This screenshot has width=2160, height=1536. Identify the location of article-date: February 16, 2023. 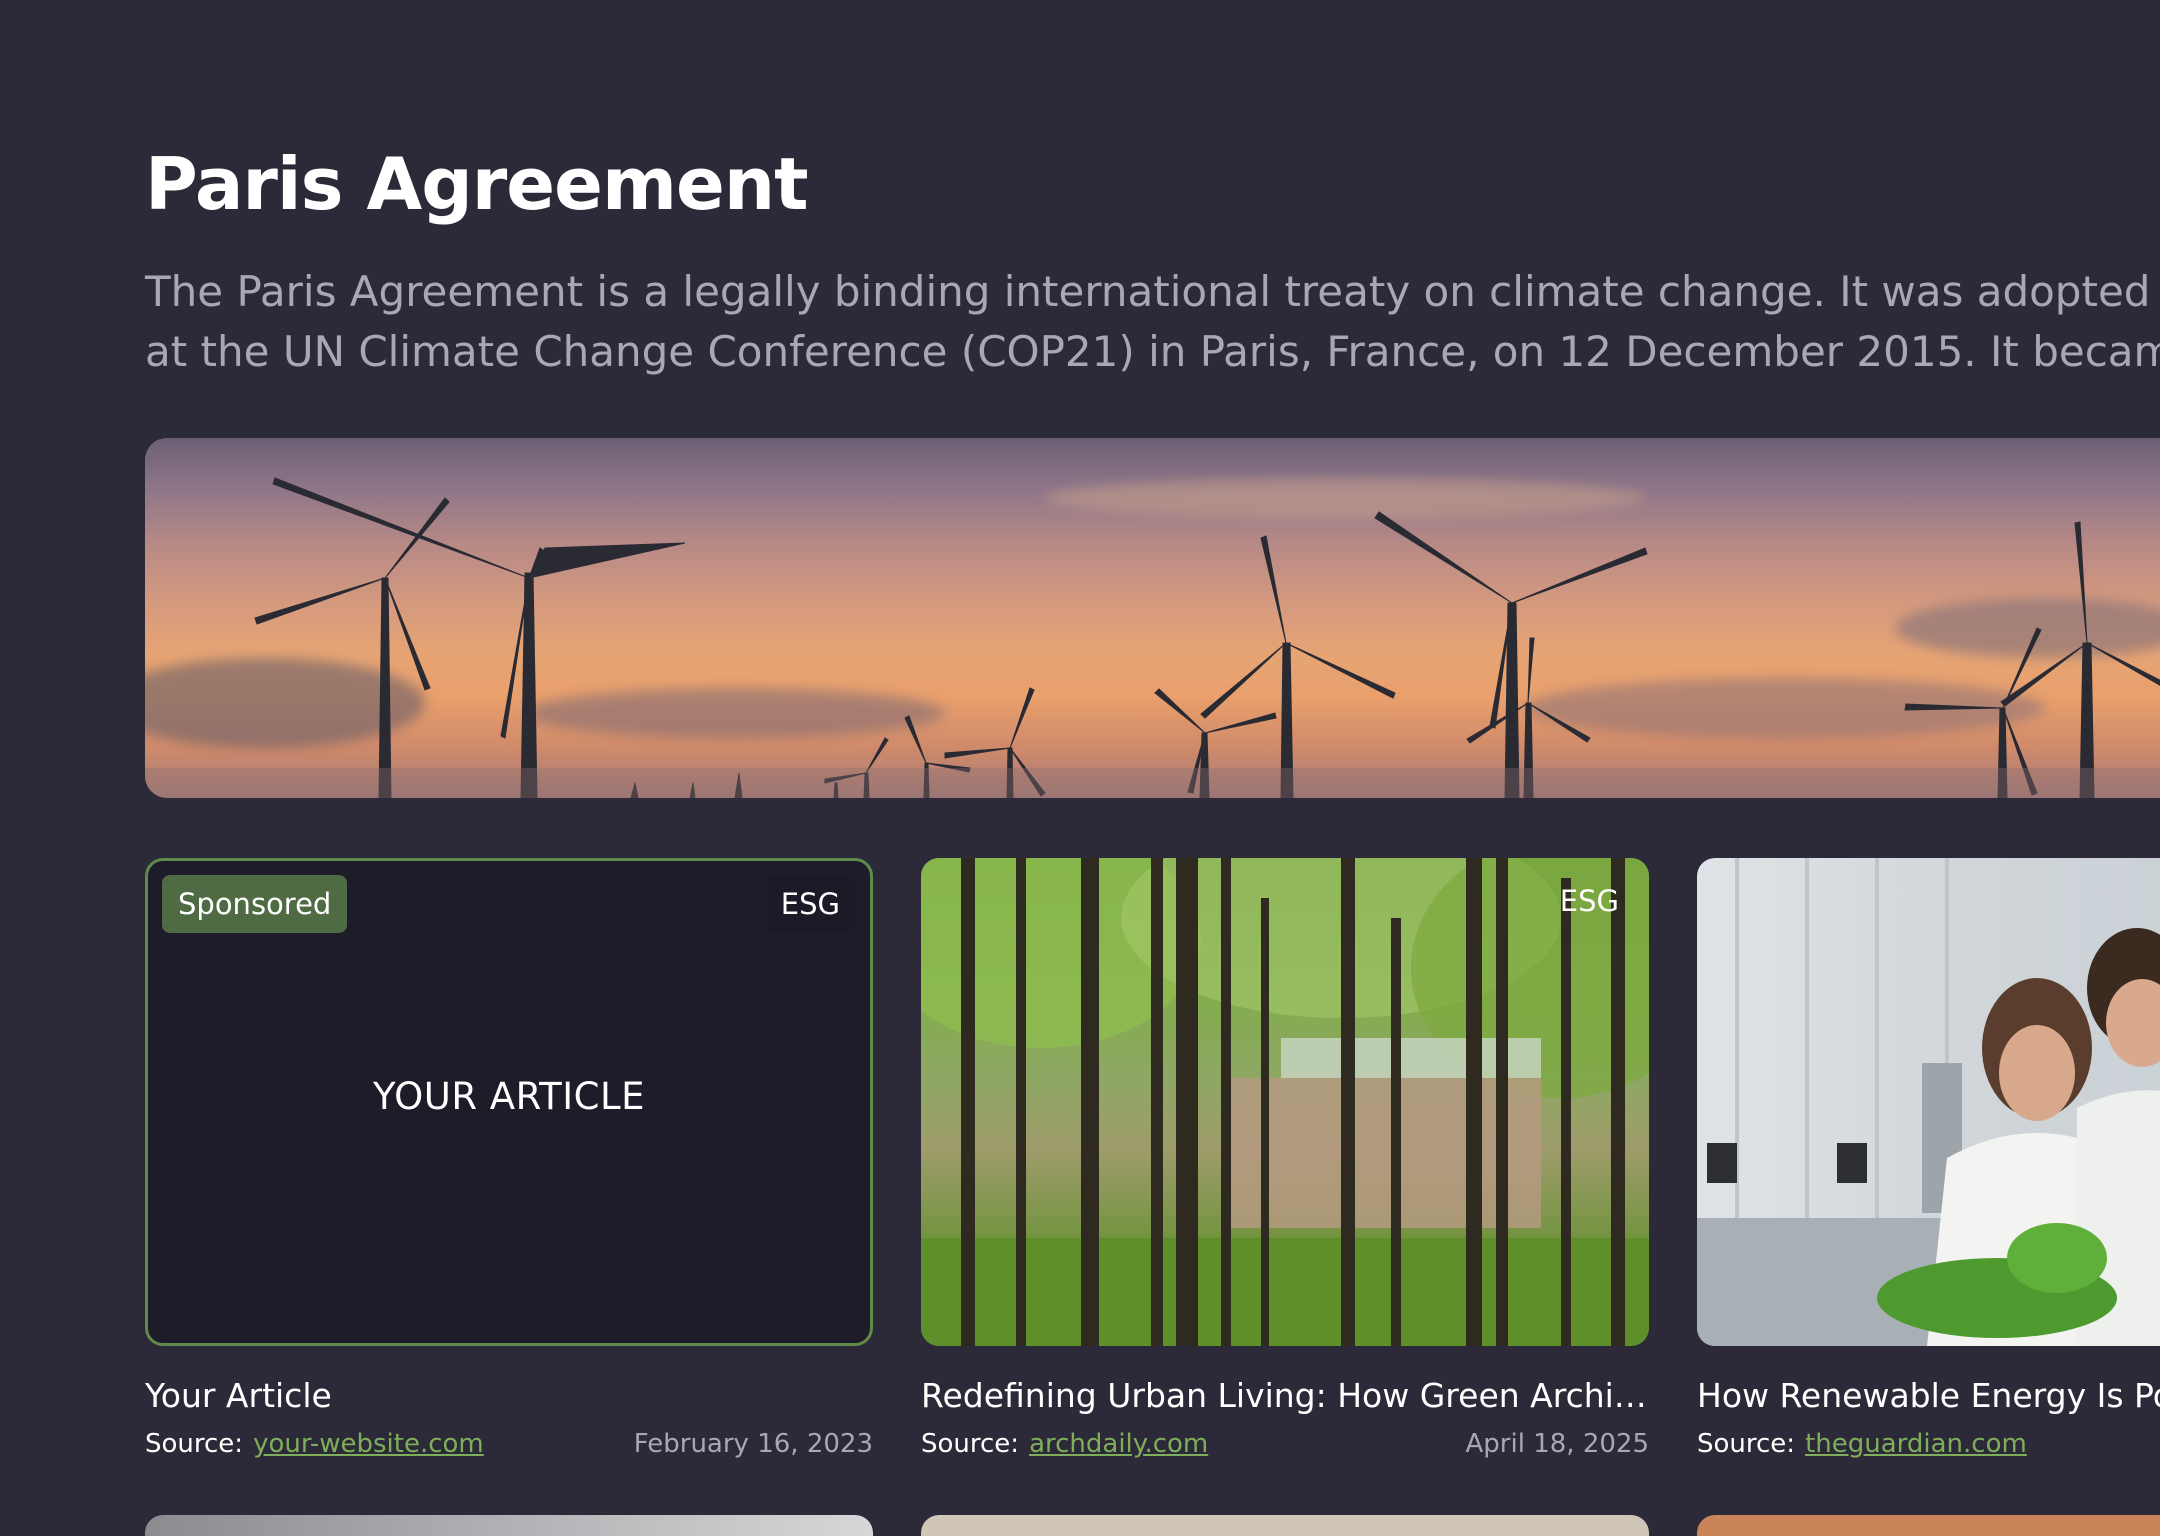
(753, 1444).